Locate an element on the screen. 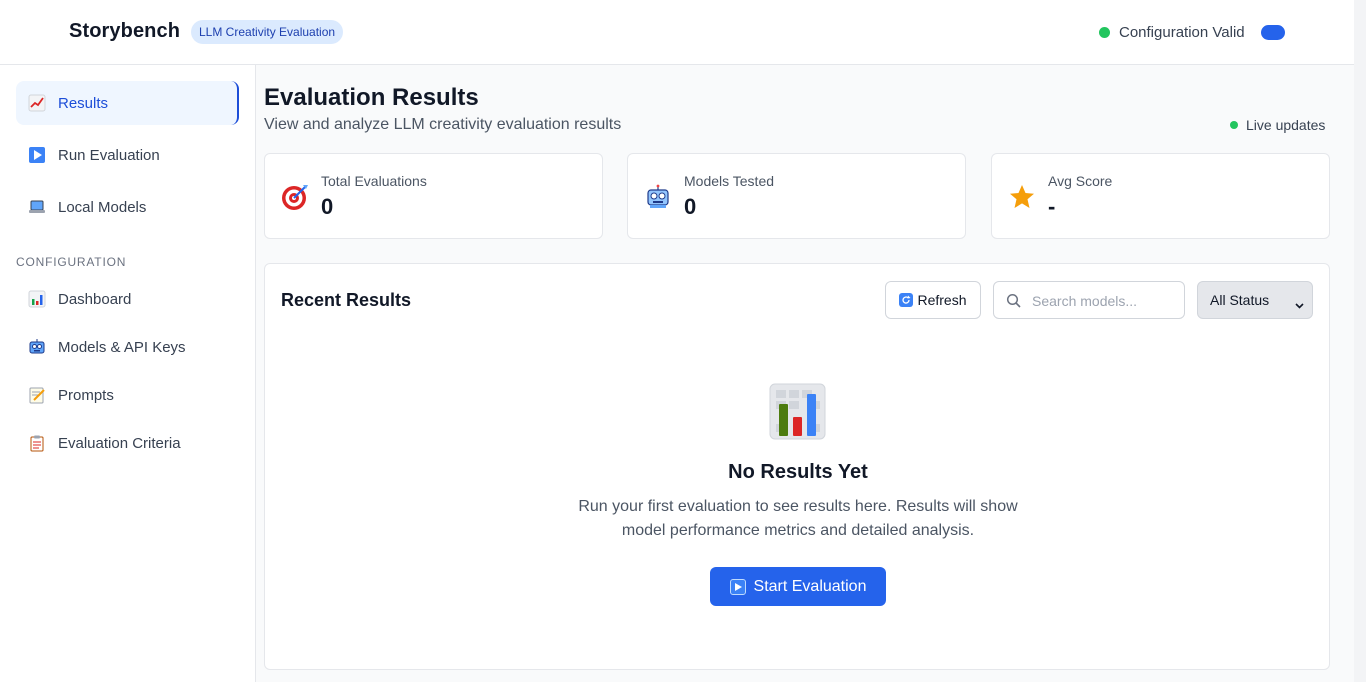 The image size is (1366, 682). clipboard-icon is located at coordinates (37, 443).